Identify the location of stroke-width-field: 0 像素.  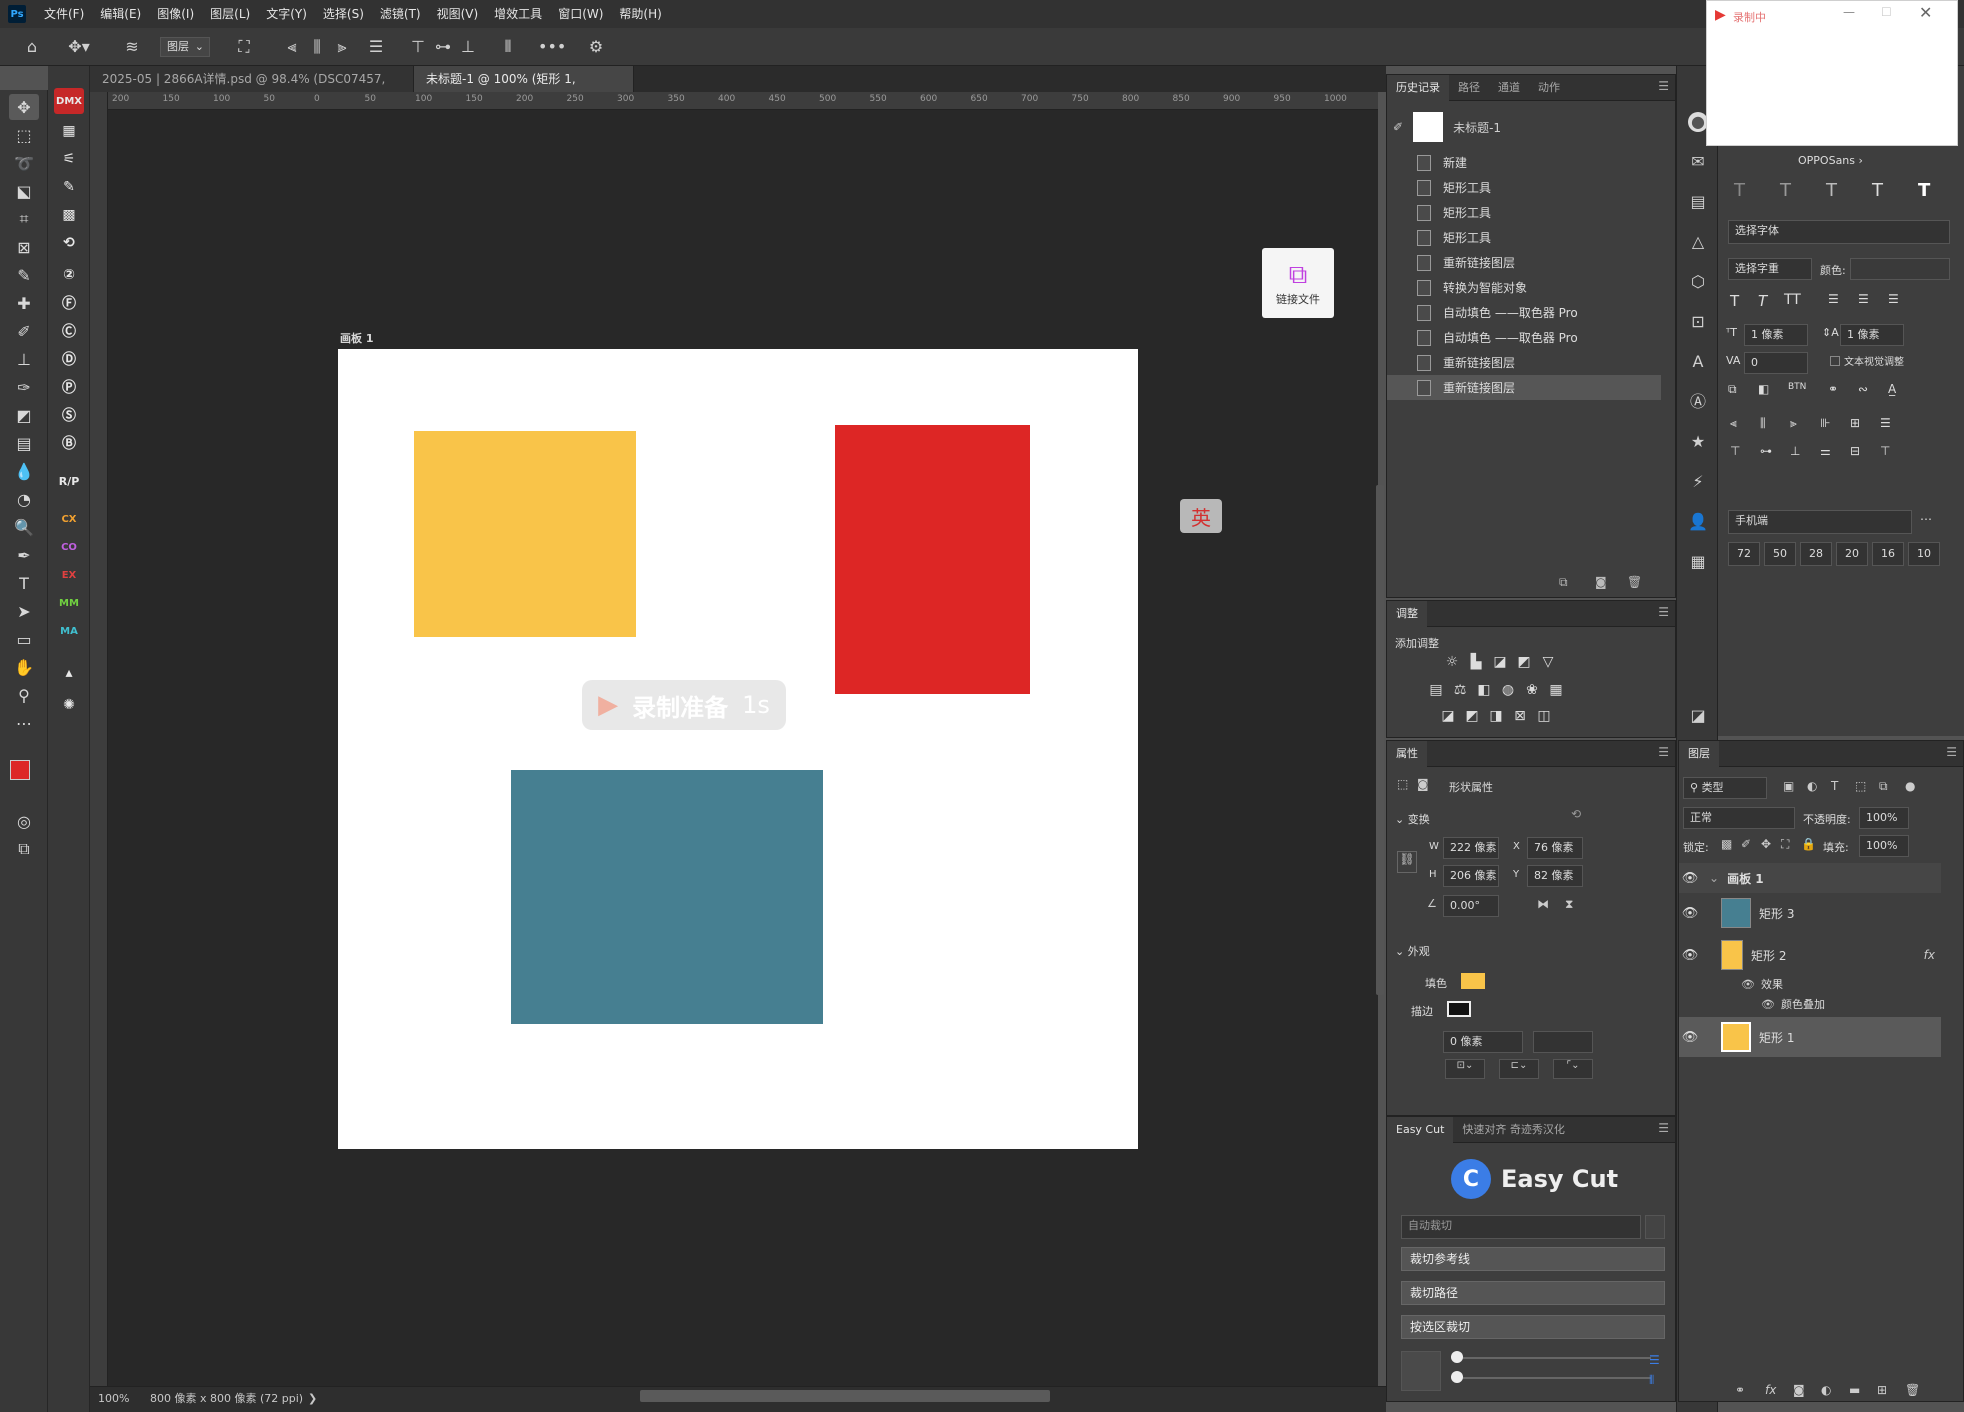
(1483, 1042).